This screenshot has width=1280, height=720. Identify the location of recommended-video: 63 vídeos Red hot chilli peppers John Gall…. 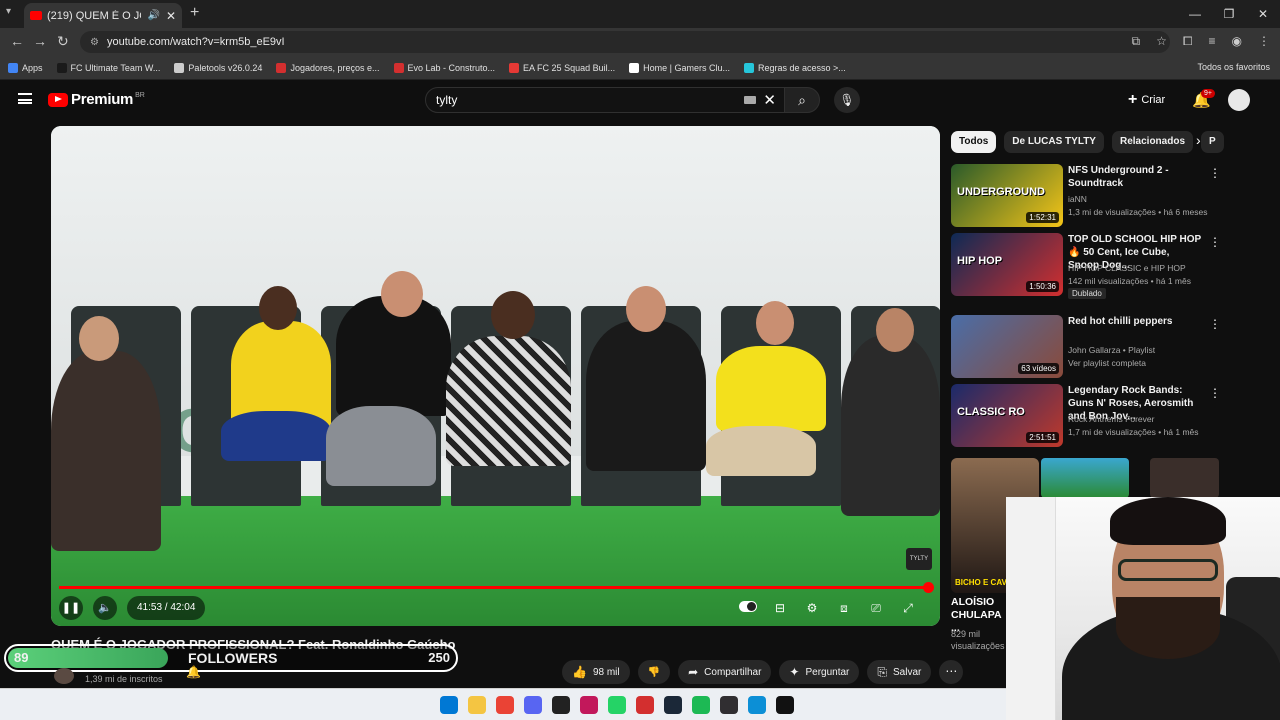
(1086, 348).